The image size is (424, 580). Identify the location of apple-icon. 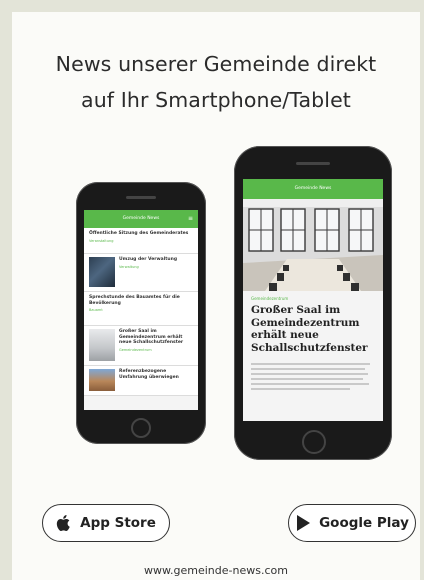
(63, 523).